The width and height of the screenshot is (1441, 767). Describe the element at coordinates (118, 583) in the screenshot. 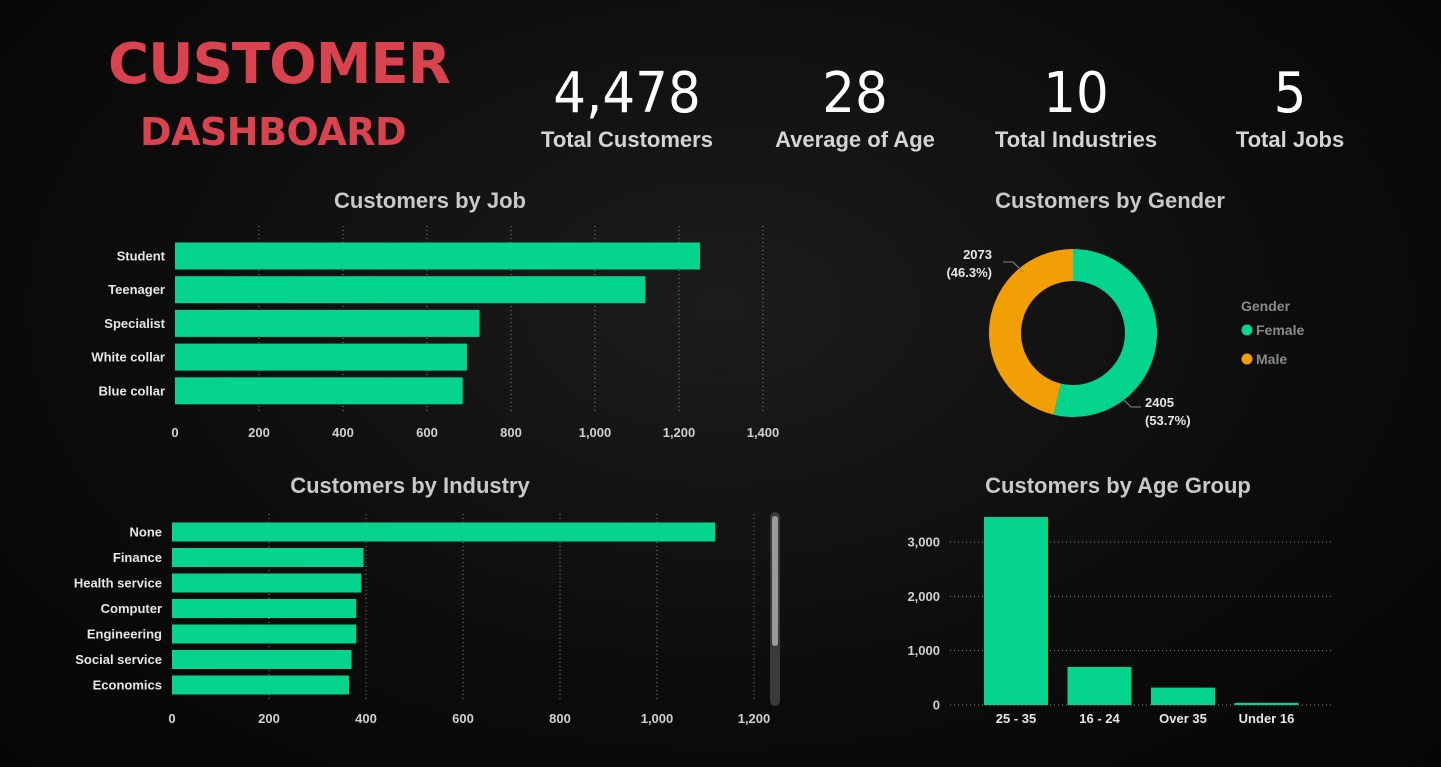

I see `category-label: Health service` at that location.